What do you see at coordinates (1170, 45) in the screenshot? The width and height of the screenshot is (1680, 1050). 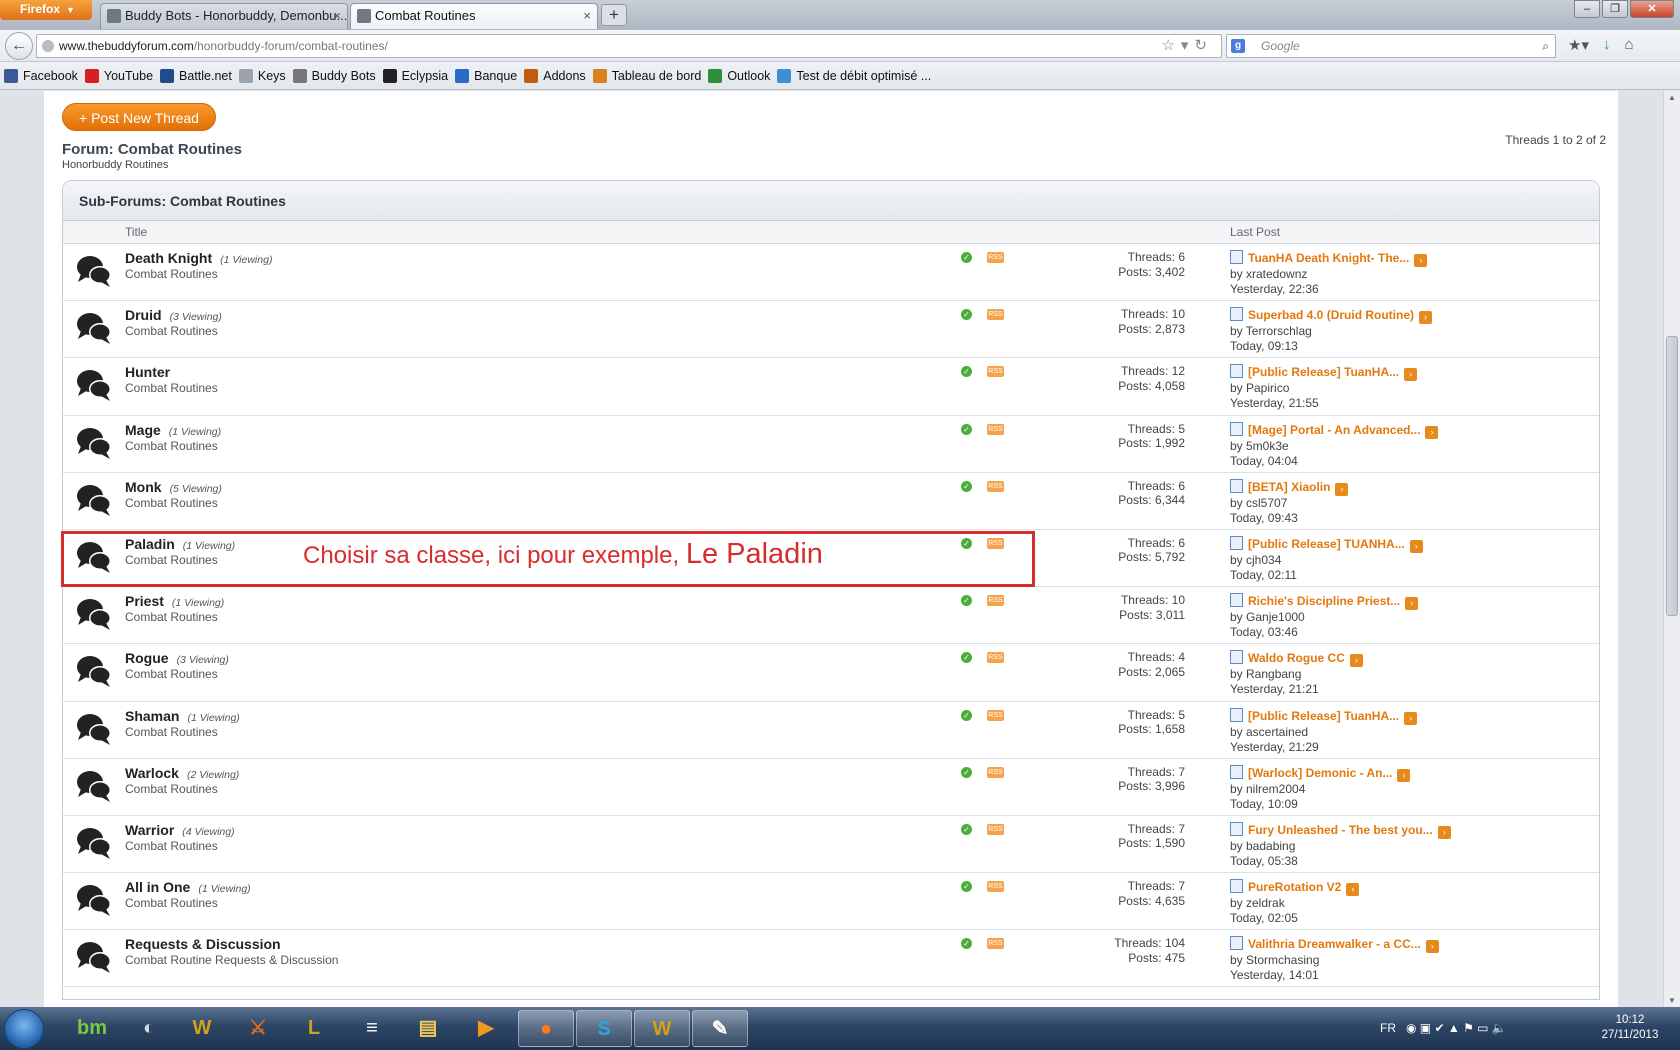 I see `star-icon: ☆` at bounding box center [1170, 45].